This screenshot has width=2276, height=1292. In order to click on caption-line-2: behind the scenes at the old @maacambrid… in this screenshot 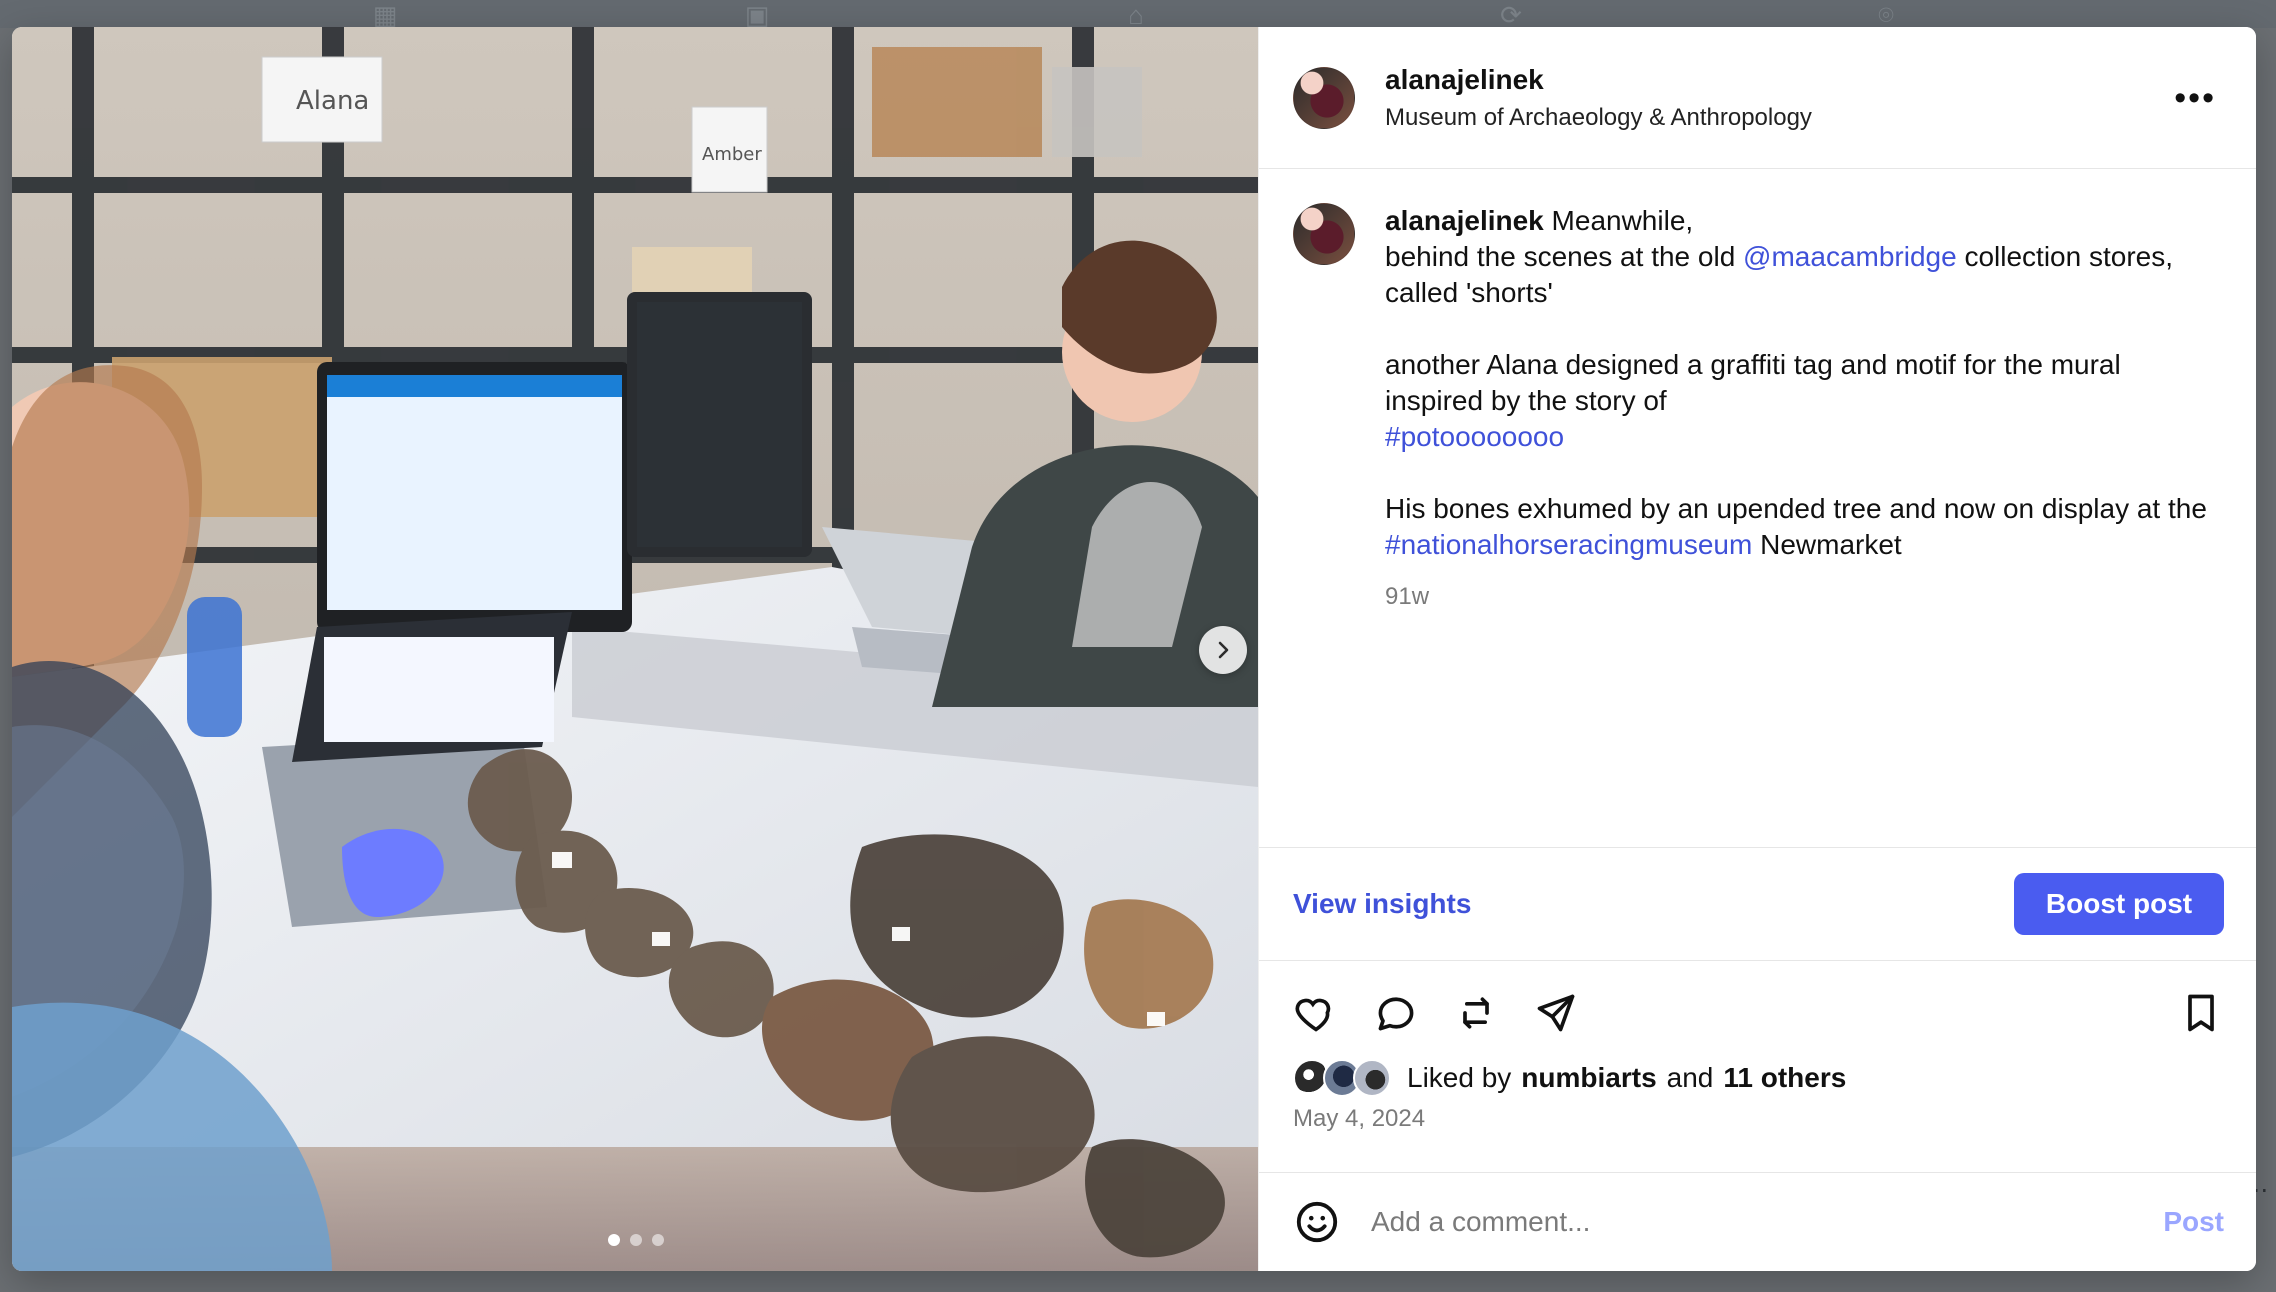, I will do `click(1802, 257)`.